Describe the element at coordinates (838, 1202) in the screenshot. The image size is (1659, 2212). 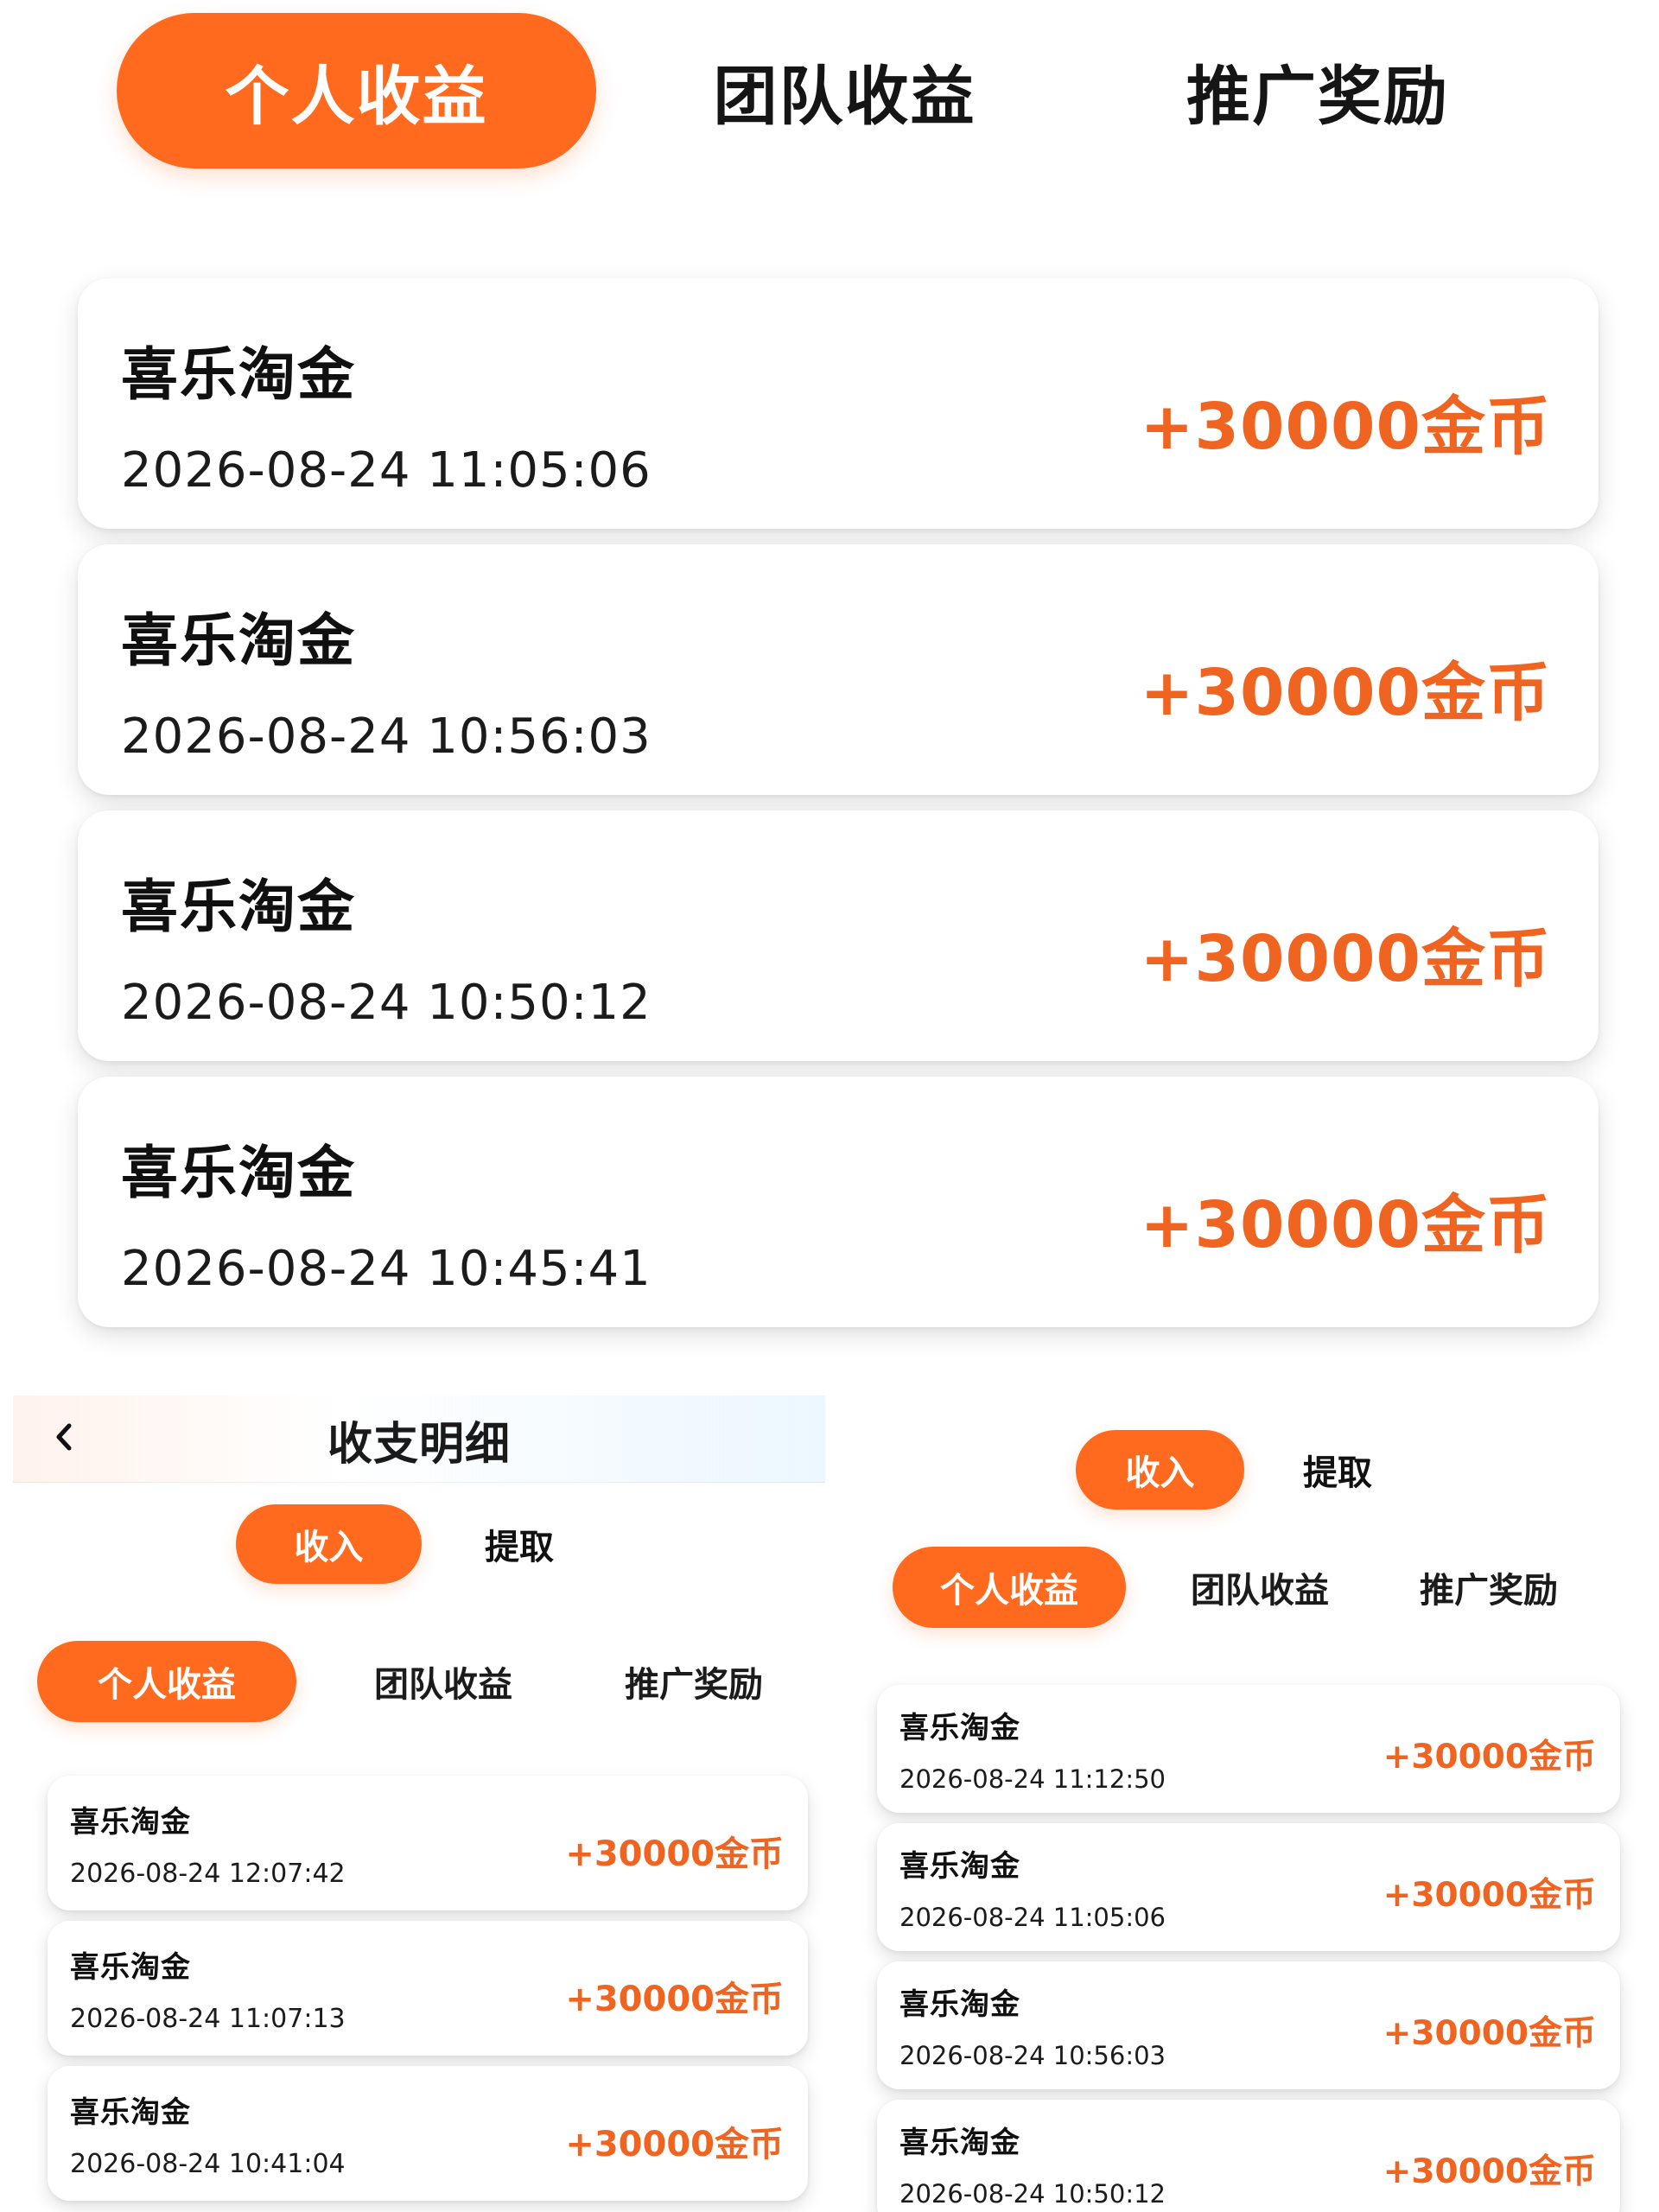
I see `record-card: 喜乐淘金 2026-08-24 10:45:41 +30000金币` at that location.